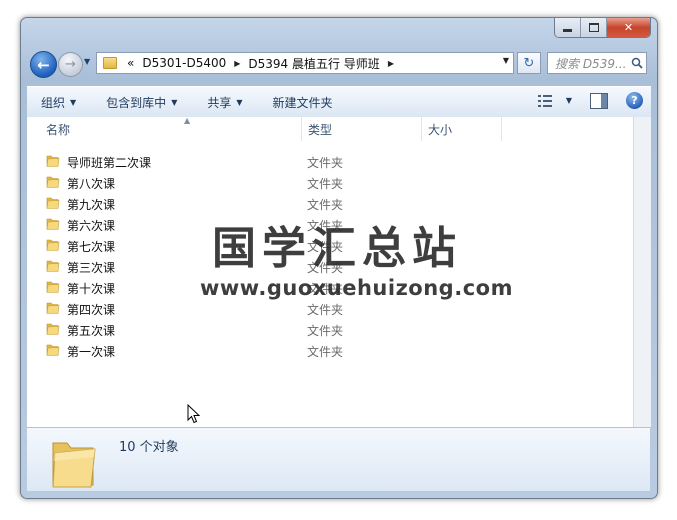  I want to click on file-row: 第一次课 文件夹, so click(330, 350).